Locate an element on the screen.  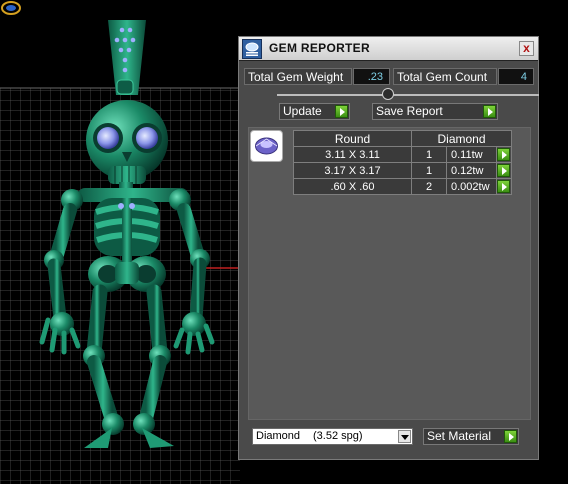
chevron-down-icon is located at coordinates (404, 436).